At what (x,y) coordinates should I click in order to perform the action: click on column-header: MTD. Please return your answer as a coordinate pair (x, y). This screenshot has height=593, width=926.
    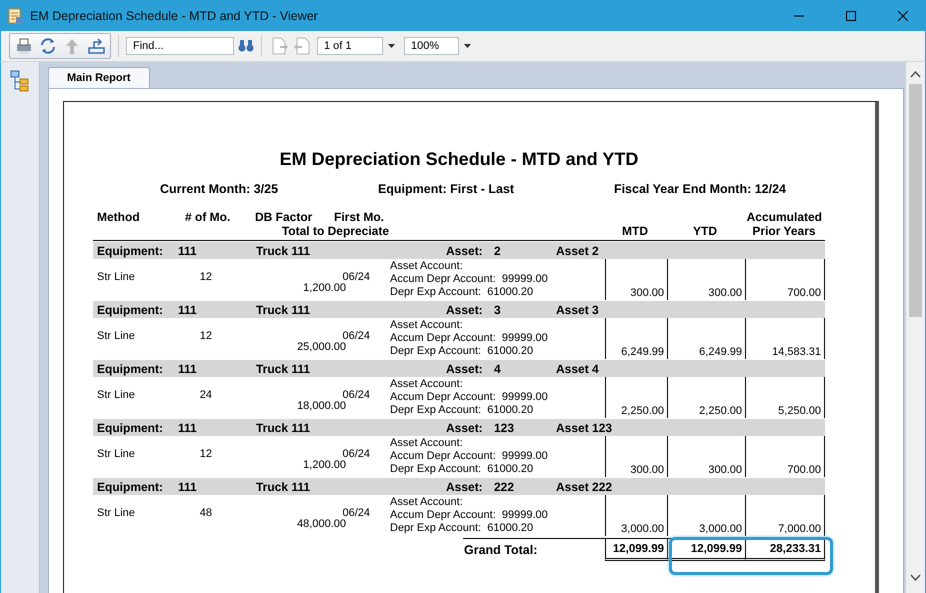
    Looking at the image, I should click on (635, 231).